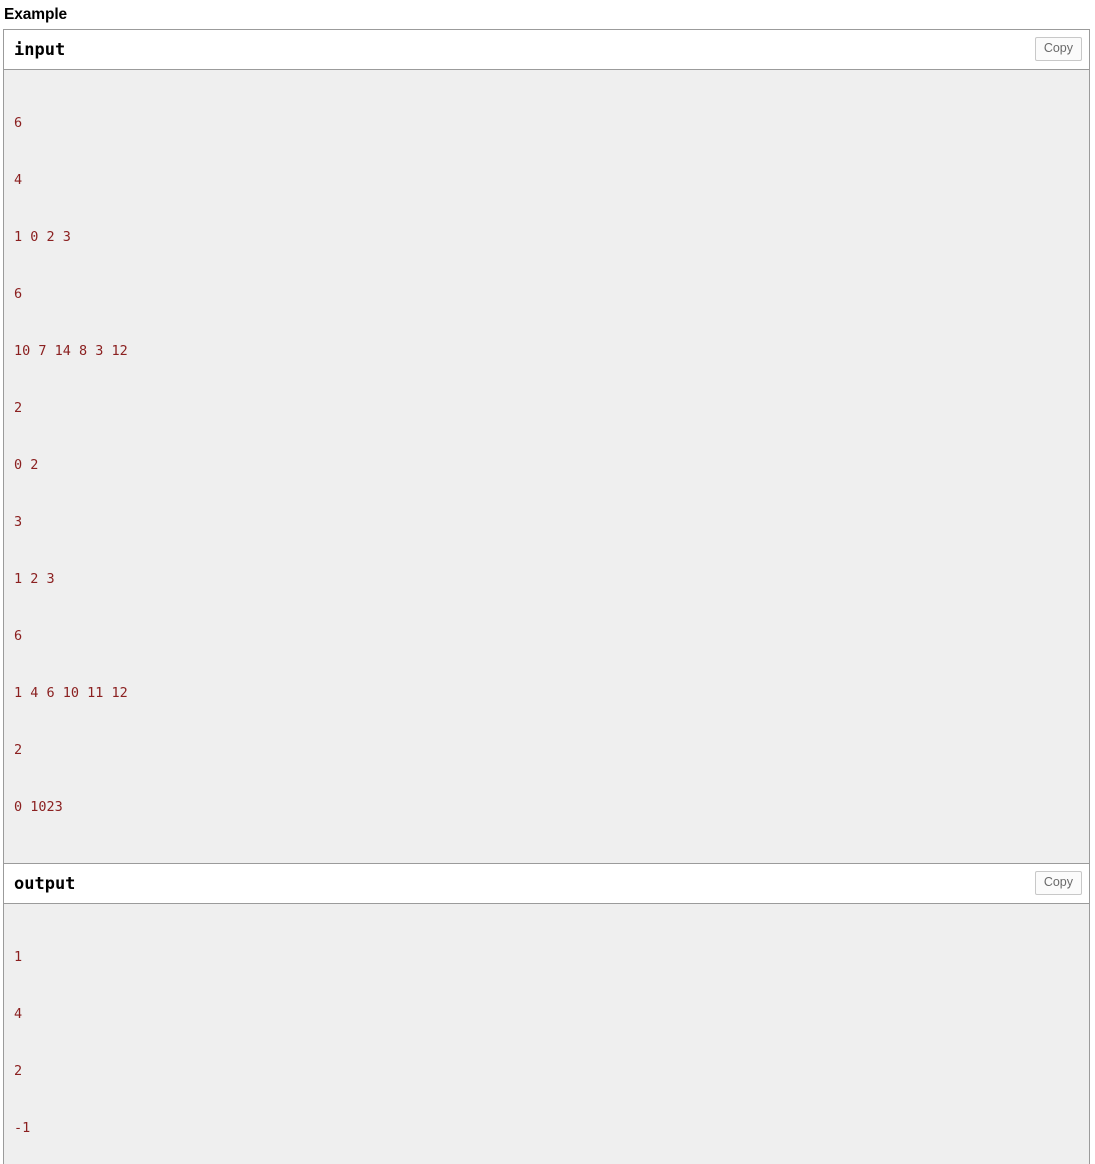 The image size is (1095, 1164). Describe the element at coordinates (18, 1014) in the screenshot. I see `output-line: 4` at that location.